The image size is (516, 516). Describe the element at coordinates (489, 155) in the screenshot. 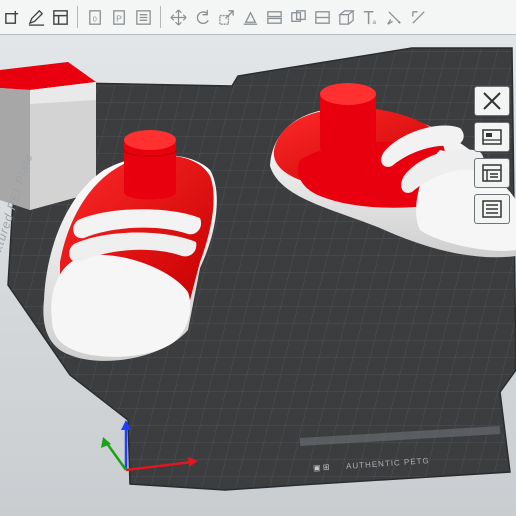

I see `side-toolbar` at that location.